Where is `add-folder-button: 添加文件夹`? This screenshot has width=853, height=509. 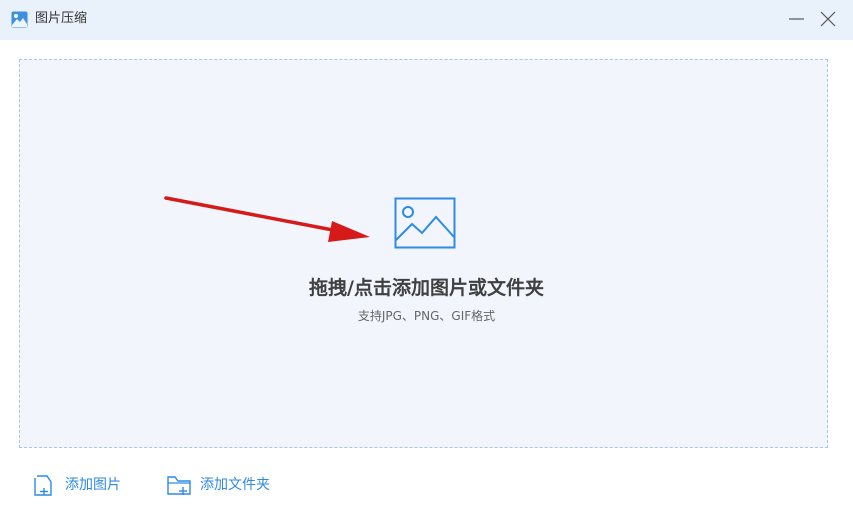 add-folder-button: 添加文件夹 is located at coordinates (231, 485).